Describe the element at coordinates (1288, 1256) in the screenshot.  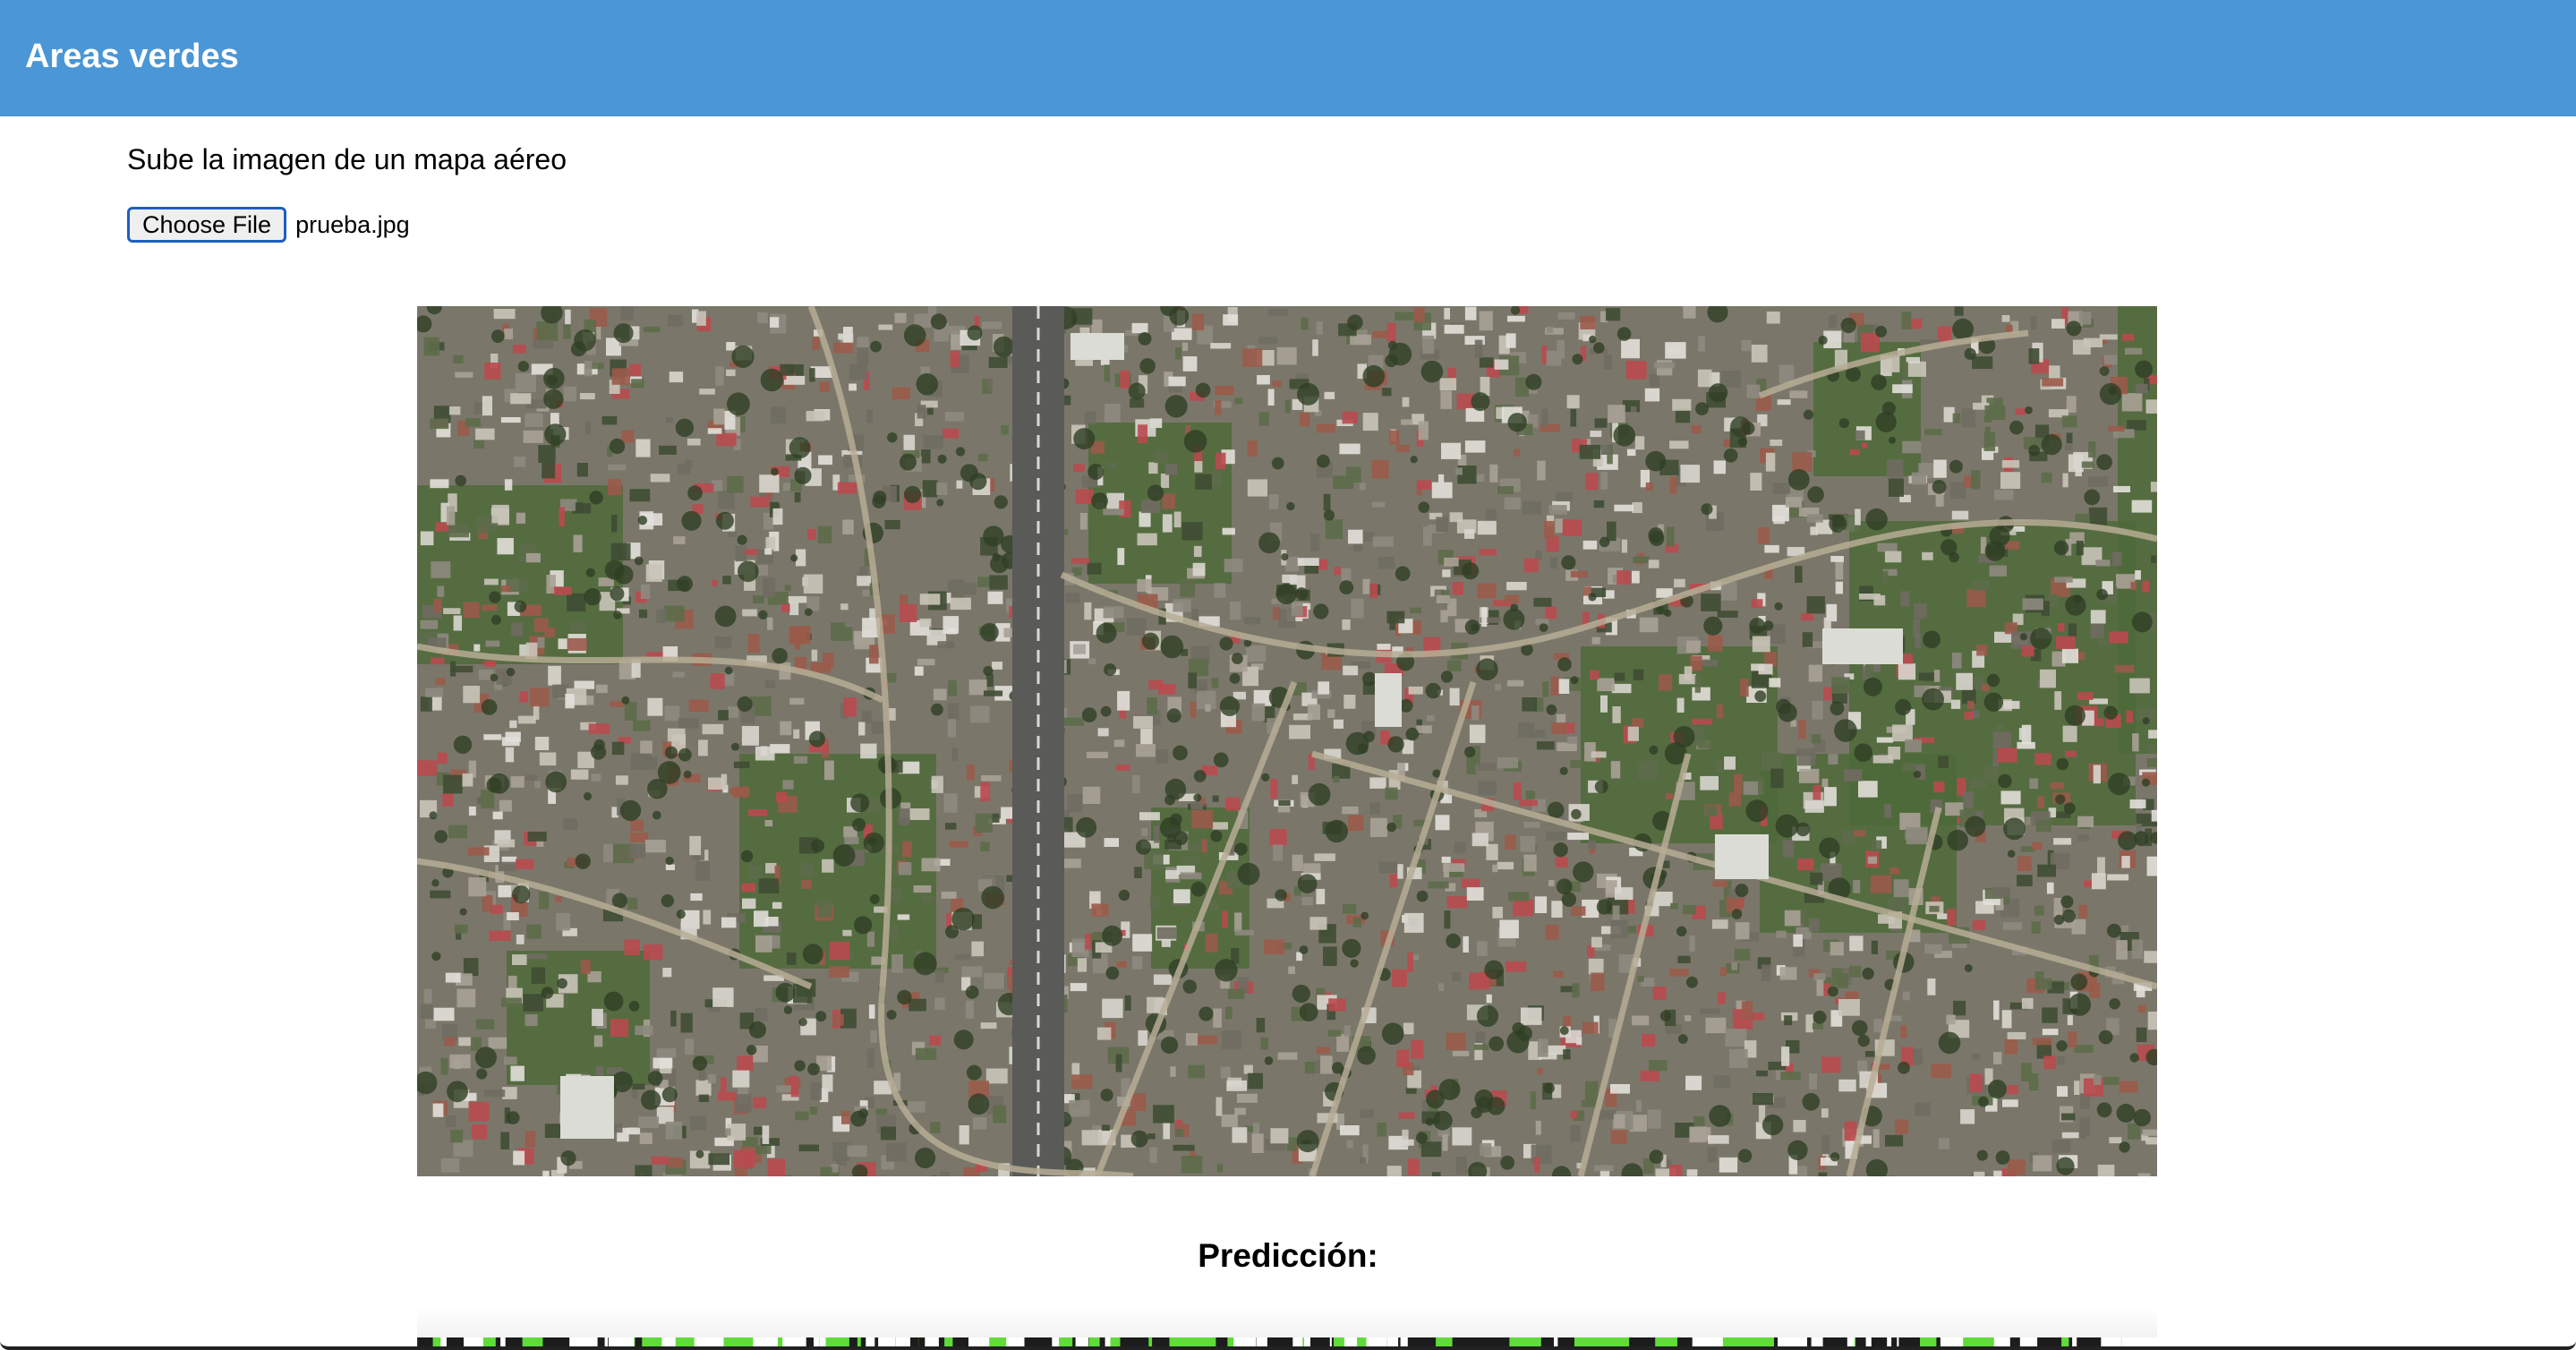
I see `prediction-title: Predicción:` at that location.